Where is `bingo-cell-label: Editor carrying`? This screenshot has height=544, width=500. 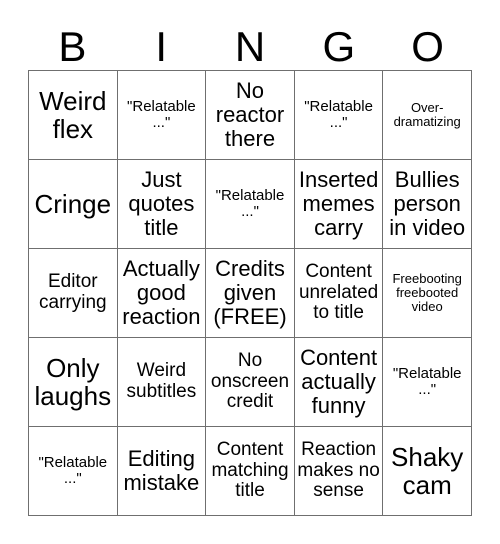
bingo-cell-label: Editor carrying is located at coordinates (73, 292).